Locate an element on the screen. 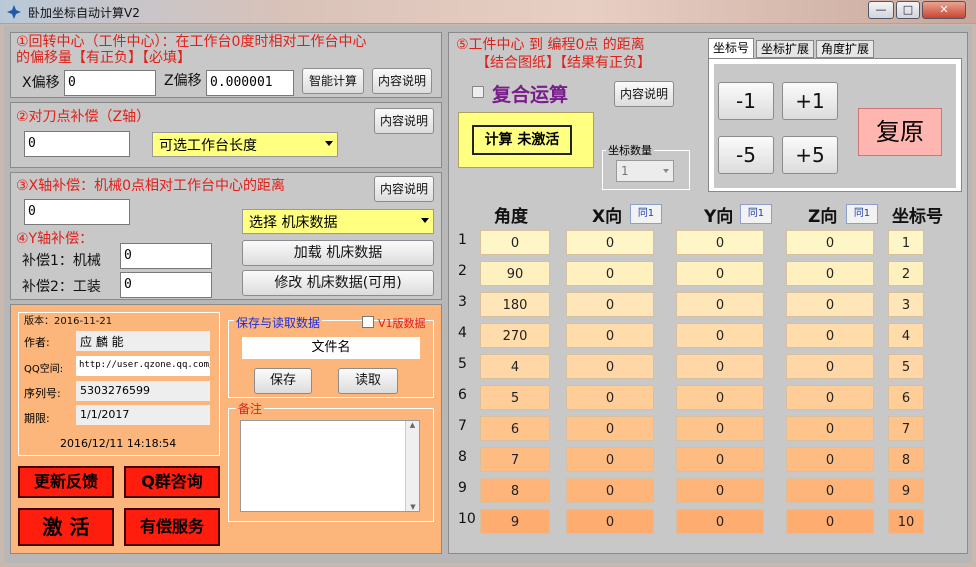 The height and width of the screenshot is (567, 976). notes-scrollbar: ▲ ▼ is located at coordinates (412, 466).